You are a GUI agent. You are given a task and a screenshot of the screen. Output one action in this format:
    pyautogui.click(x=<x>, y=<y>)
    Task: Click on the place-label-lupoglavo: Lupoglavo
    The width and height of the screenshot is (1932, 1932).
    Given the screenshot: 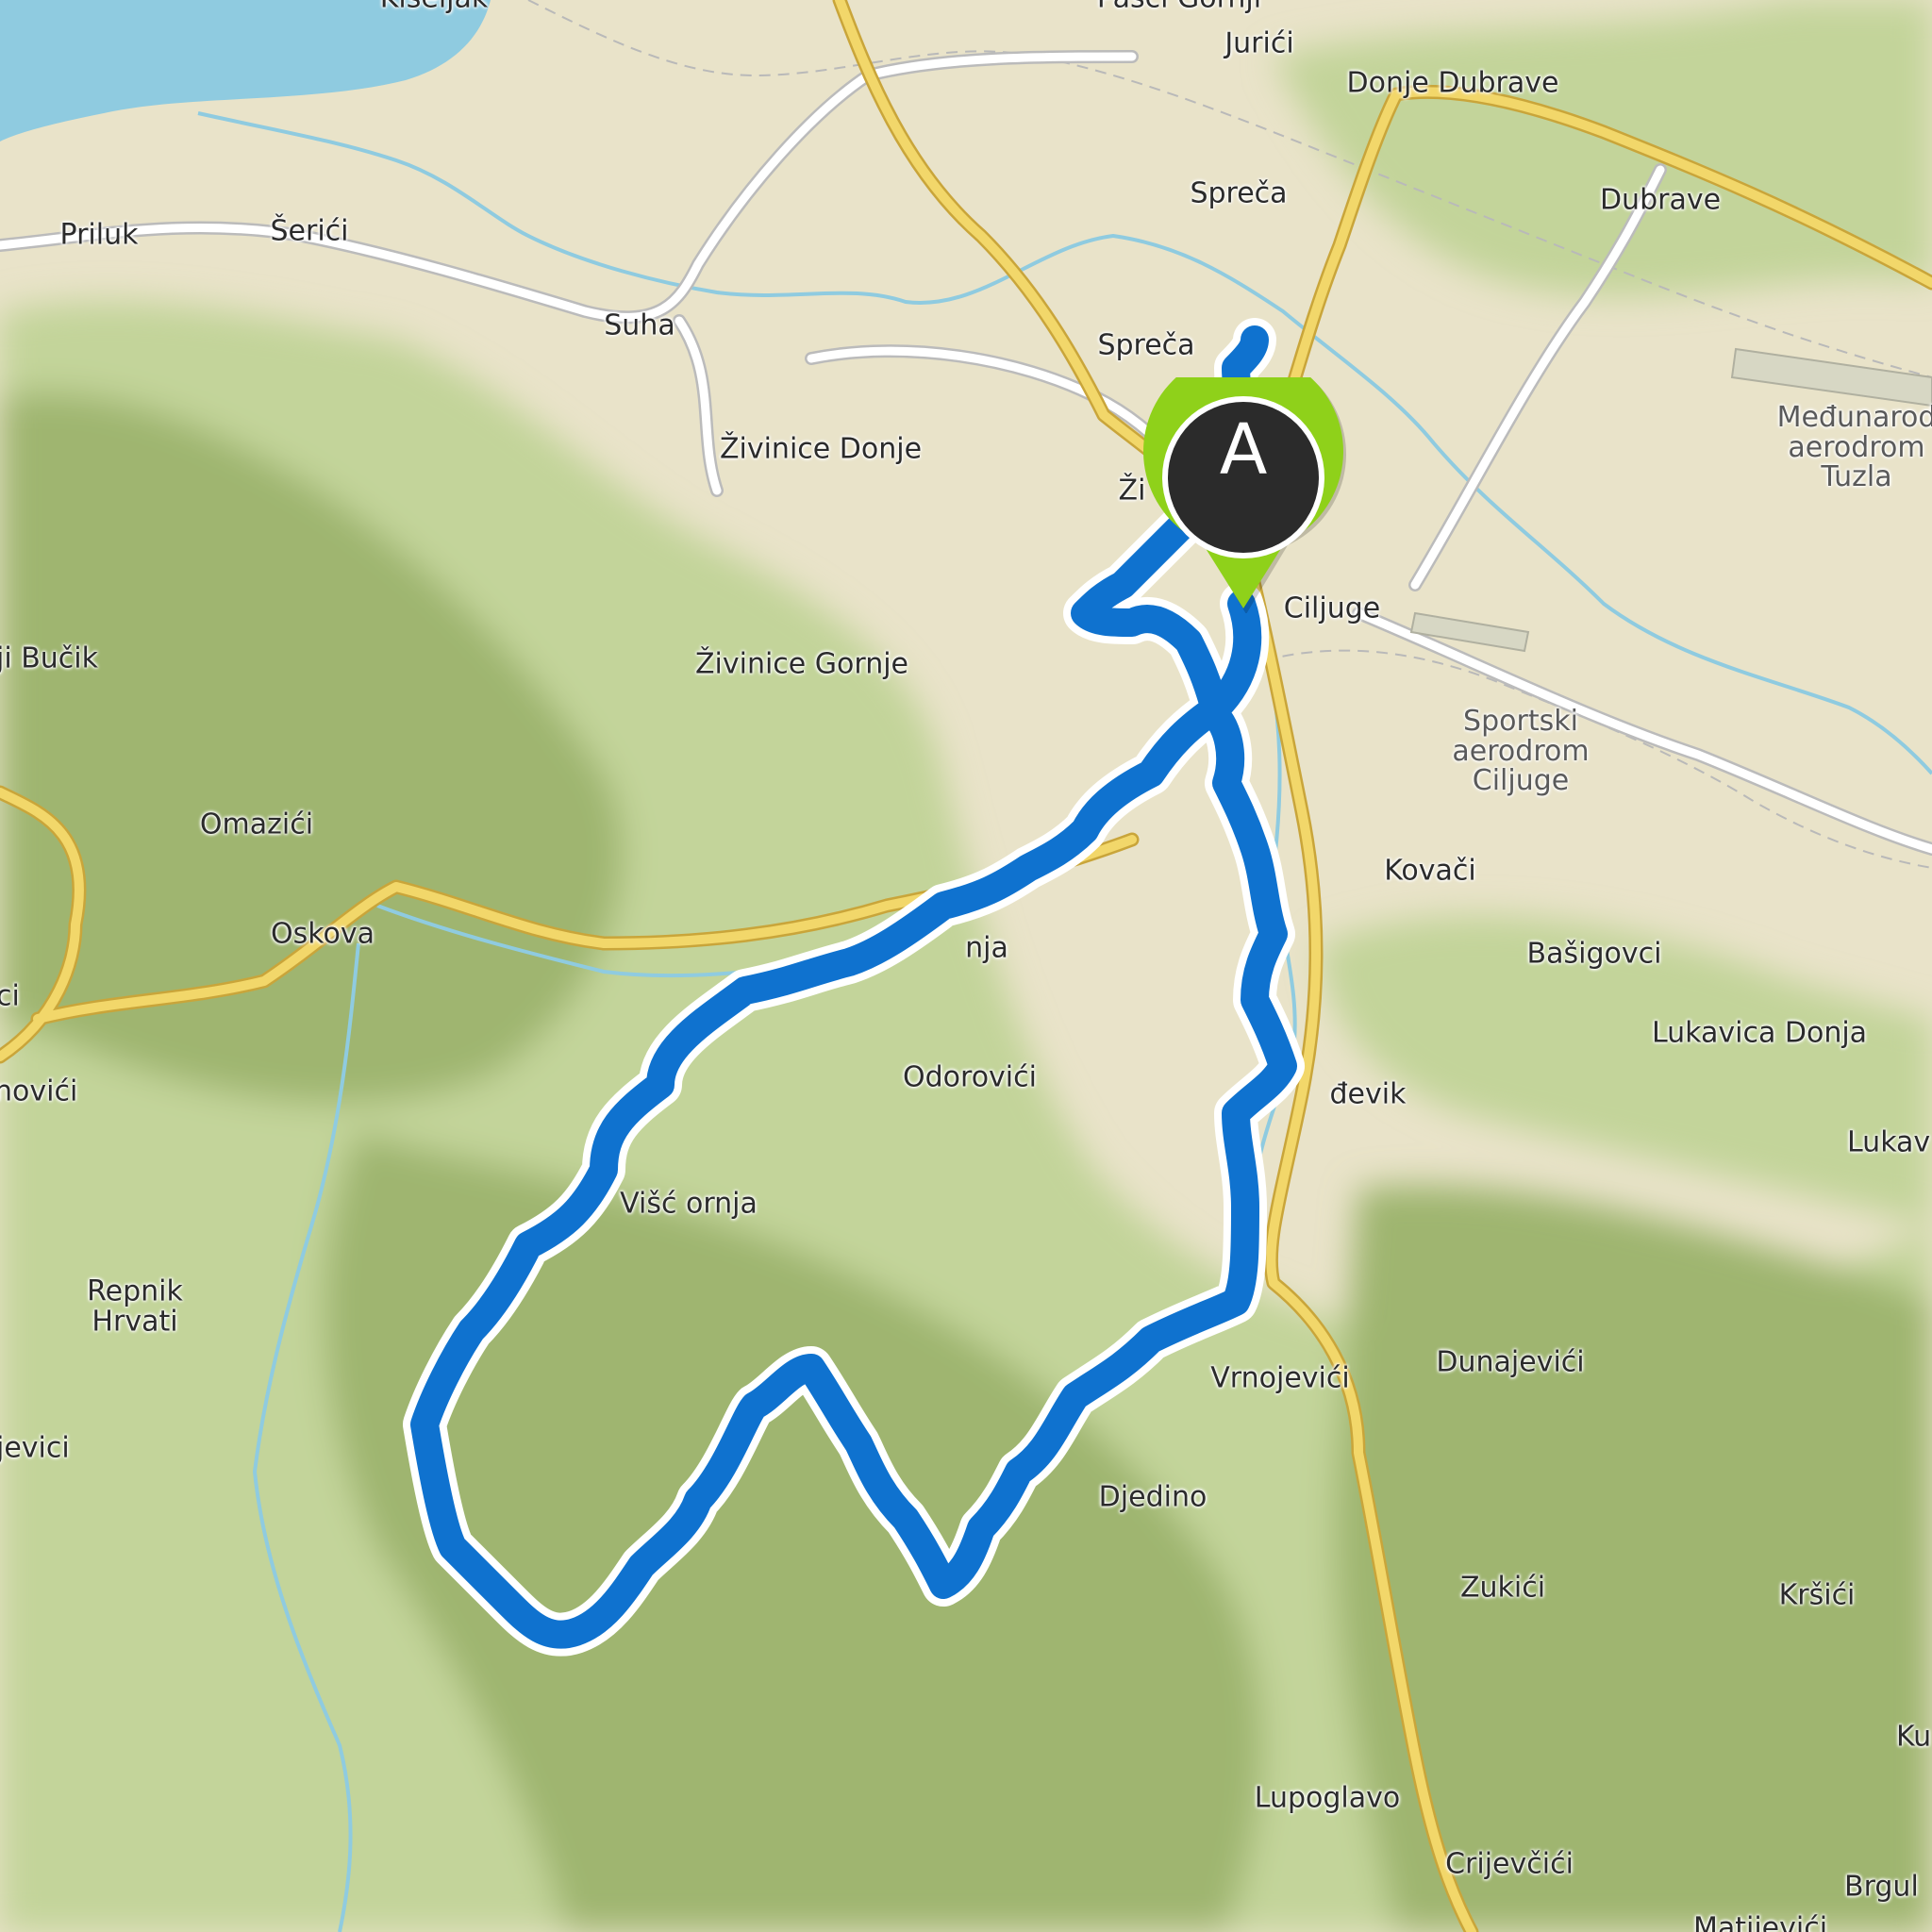 What is the action you would take?
    pyautogui.click(x=1327, y=1798)
    